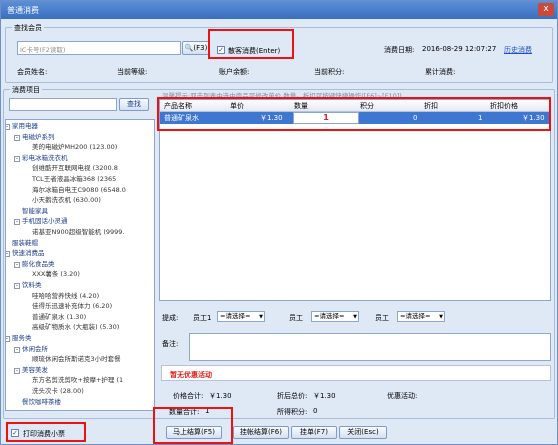  Describe the element at coordinates (38, 137) in the screenshot. I see `tree-category: 电磁炉系列` at that location.